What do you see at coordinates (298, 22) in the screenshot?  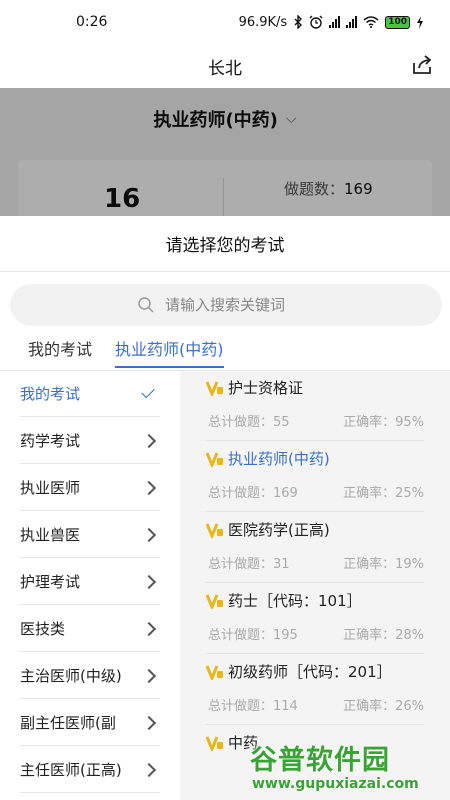 I see `bluetooth-icon` at bounding box center [298, 22].